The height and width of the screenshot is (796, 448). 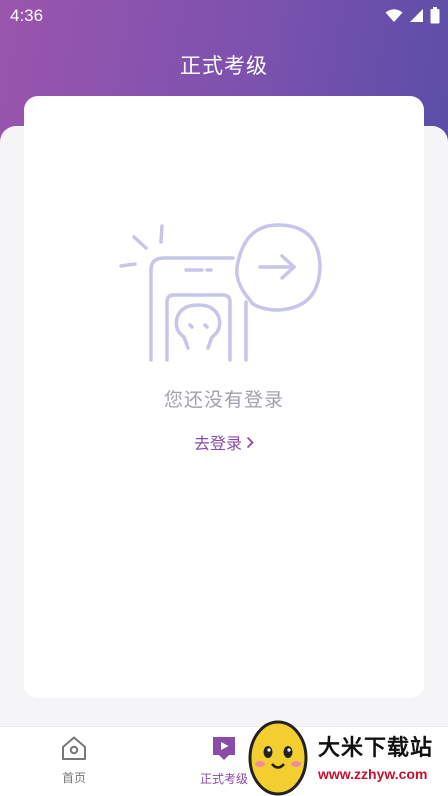 I want to click on home-icon, so click(x=74, y=748).